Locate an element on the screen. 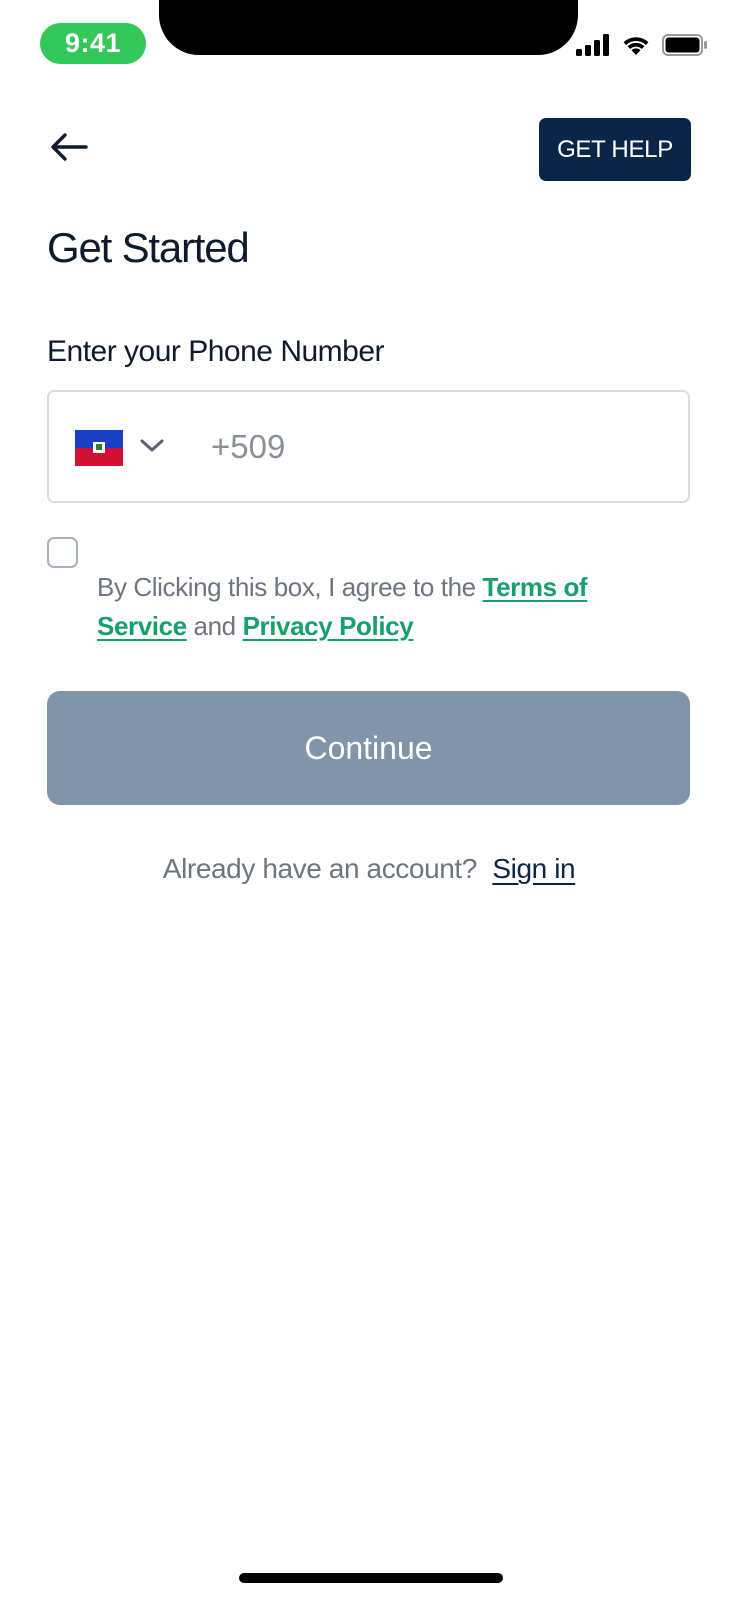 The height and width of the screenshot is (1600, 738). get-help-button: GET HELP is located at coordinates (615, 149).